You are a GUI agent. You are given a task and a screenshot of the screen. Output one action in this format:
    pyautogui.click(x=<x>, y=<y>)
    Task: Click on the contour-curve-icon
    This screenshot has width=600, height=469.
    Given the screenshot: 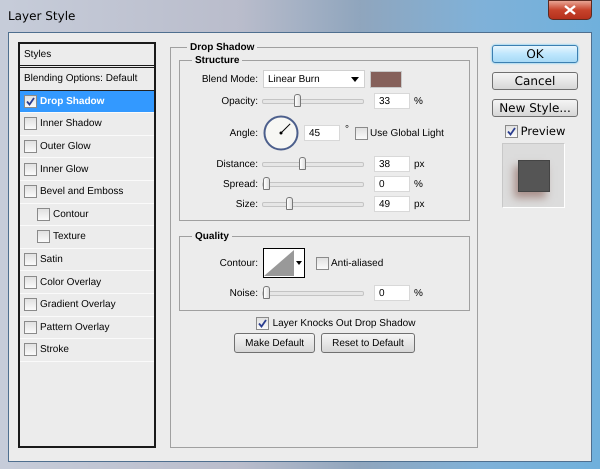 What is the action you would take?
    pyautogui.click(x=279, y=263)
    